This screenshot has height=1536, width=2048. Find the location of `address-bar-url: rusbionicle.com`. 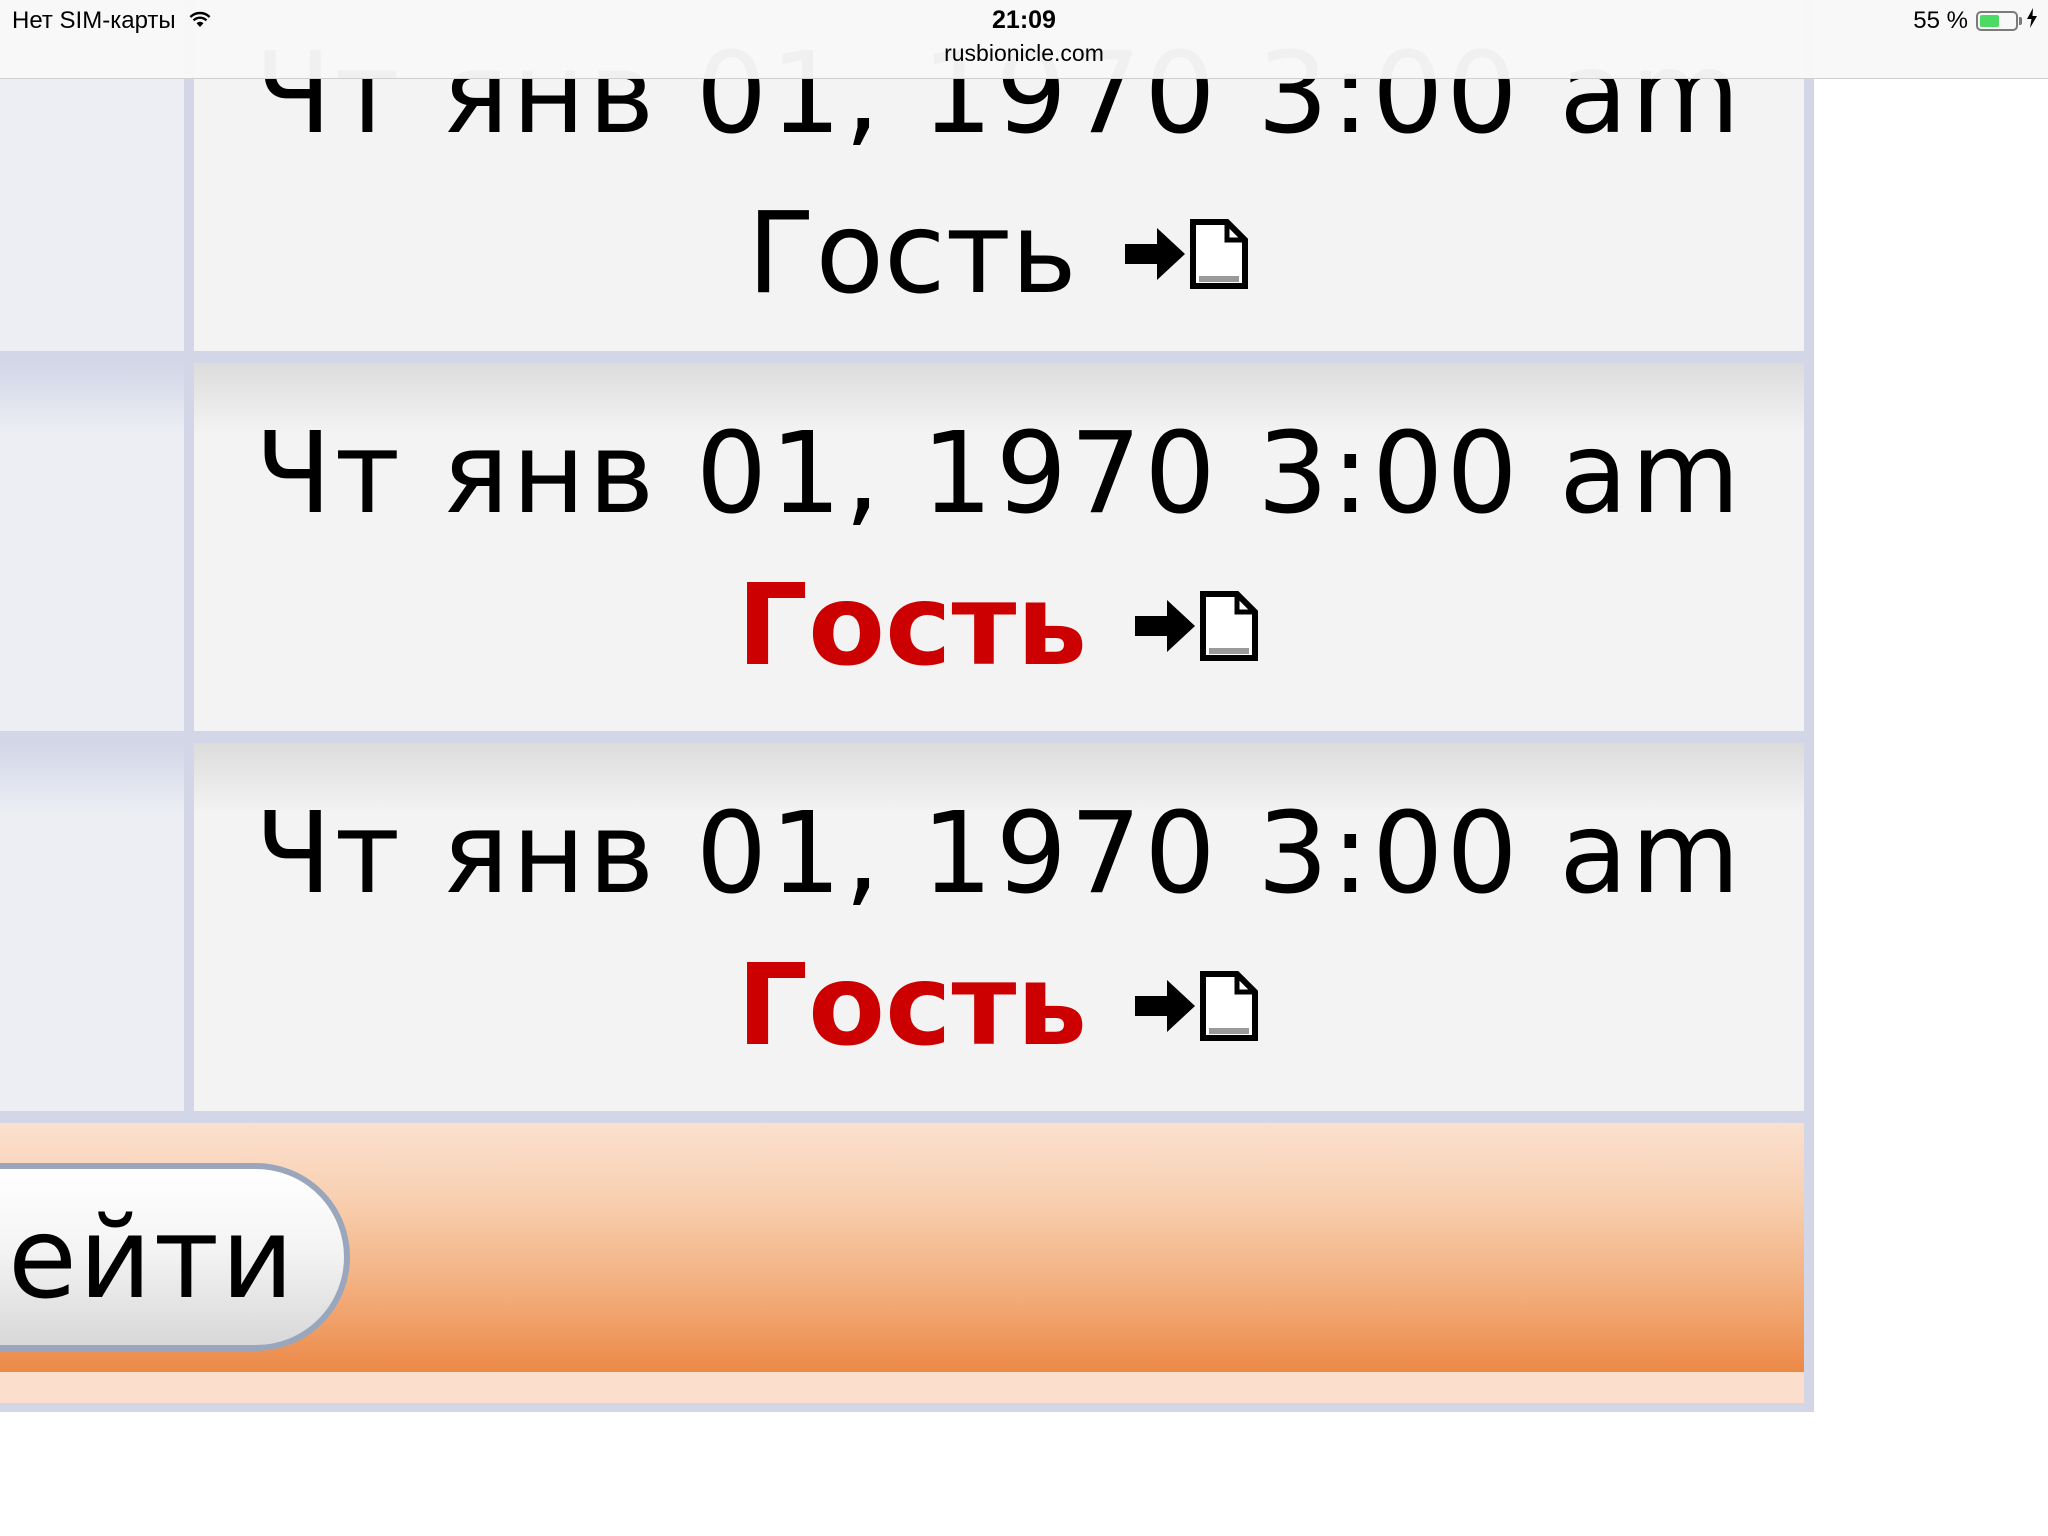

address-bar-url: rusbionicle.com is located at coordinates (1024, 53).